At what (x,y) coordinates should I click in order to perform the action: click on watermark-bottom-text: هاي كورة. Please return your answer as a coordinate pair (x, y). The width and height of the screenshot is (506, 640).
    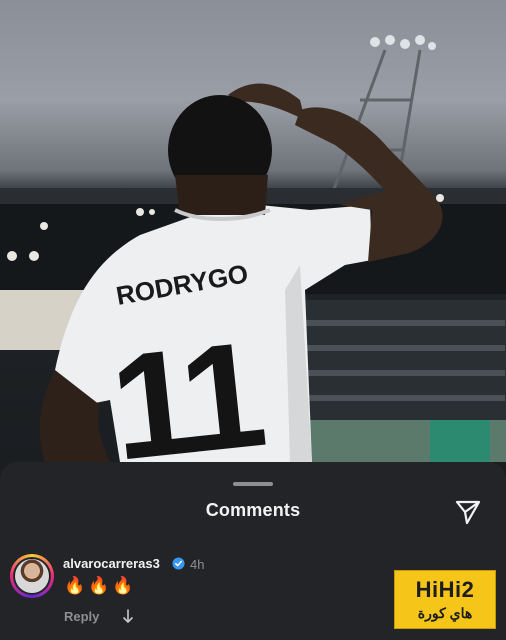
    Looking at the image, I should click on (445, 613).